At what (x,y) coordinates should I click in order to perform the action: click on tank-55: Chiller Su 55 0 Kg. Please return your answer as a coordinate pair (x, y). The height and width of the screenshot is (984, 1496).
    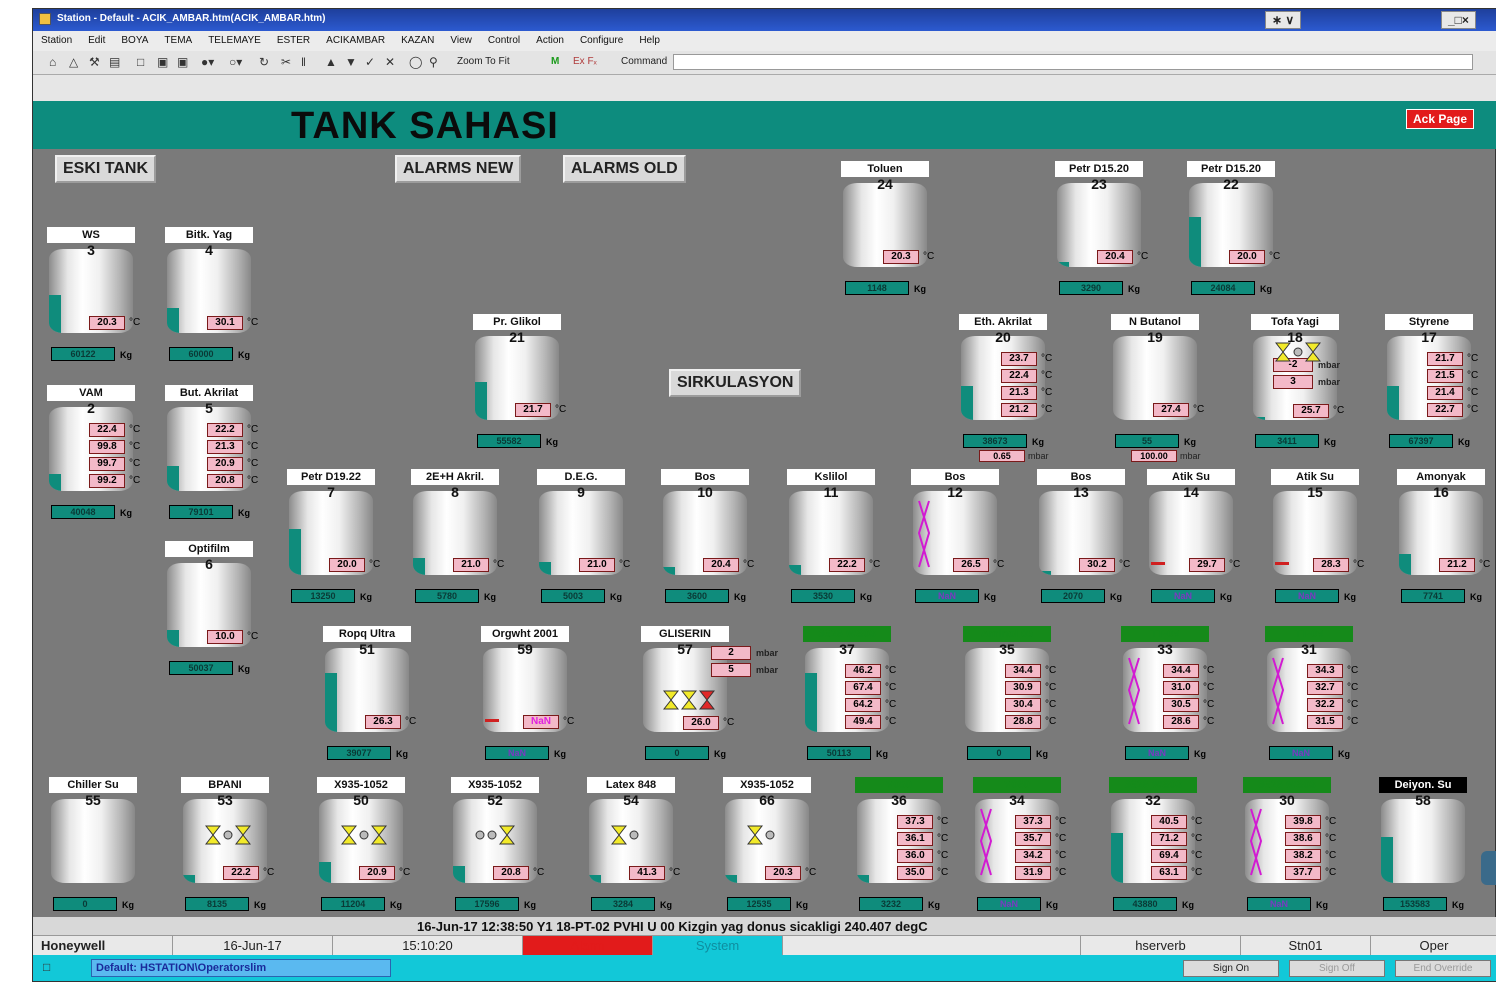
    Looking at the image, I should click on (99, 847).